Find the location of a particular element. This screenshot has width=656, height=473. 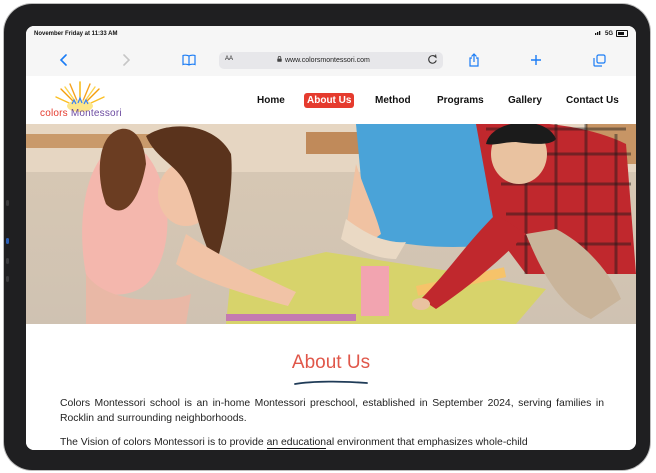

status-bar: November Friday at 11:33 AM 5G is located at coordinates (331, 35).